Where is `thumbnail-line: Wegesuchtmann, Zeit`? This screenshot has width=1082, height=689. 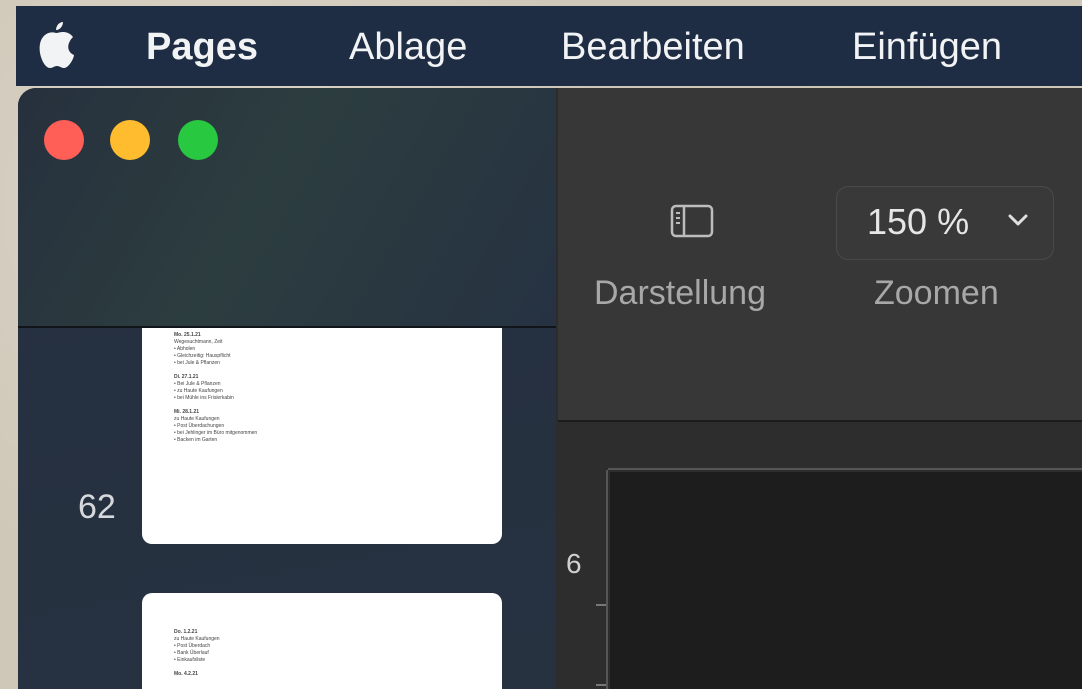
thumbnail-line: Wegesuchtmann, Zeit is located at coordinates (198, 342).